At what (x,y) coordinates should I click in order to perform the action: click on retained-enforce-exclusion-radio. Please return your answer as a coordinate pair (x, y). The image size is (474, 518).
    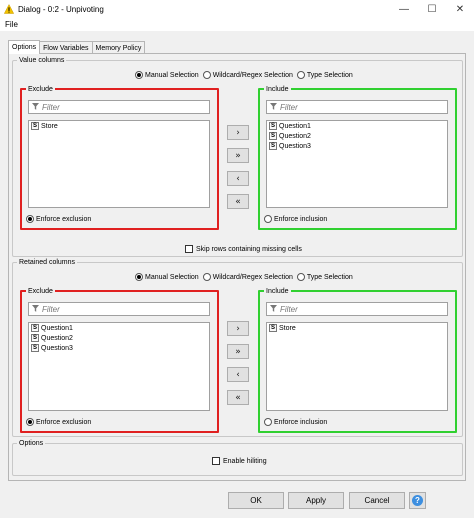
    Looking at the image, I should click on (30, 422).